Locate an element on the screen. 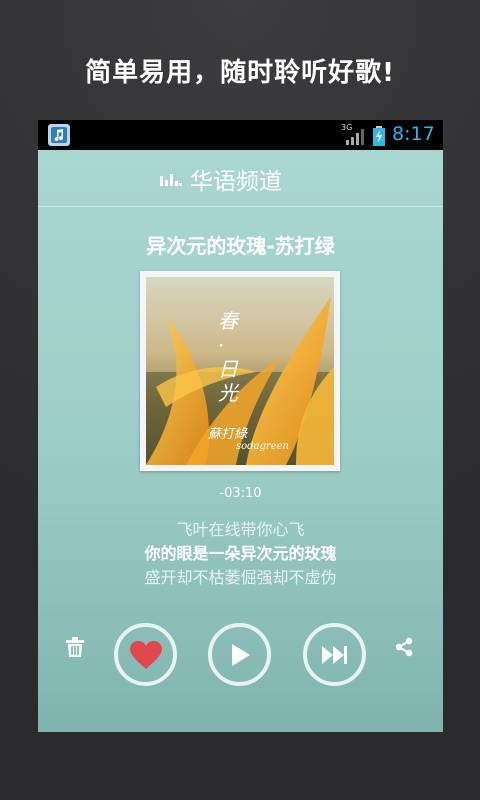 This screenshot has height=800, width=480. equalizer-icon is located at coordinates (171, 180).